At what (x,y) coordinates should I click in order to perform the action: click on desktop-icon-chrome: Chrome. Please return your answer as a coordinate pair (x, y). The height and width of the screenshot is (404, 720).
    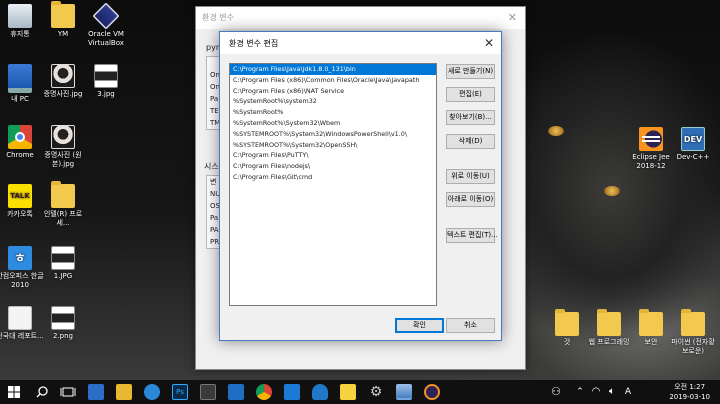
    Looking at the image, I should click on (22, 142).